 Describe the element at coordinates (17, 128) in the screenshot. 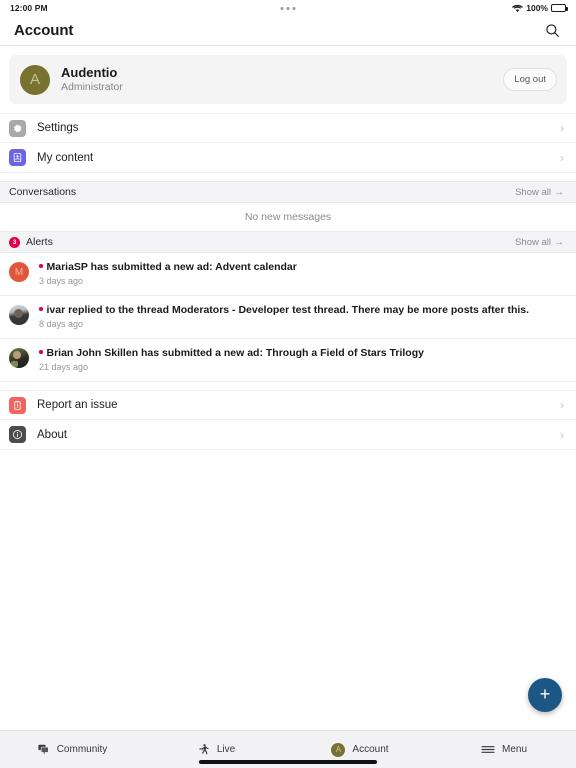

I see `gear-icon` at that location.